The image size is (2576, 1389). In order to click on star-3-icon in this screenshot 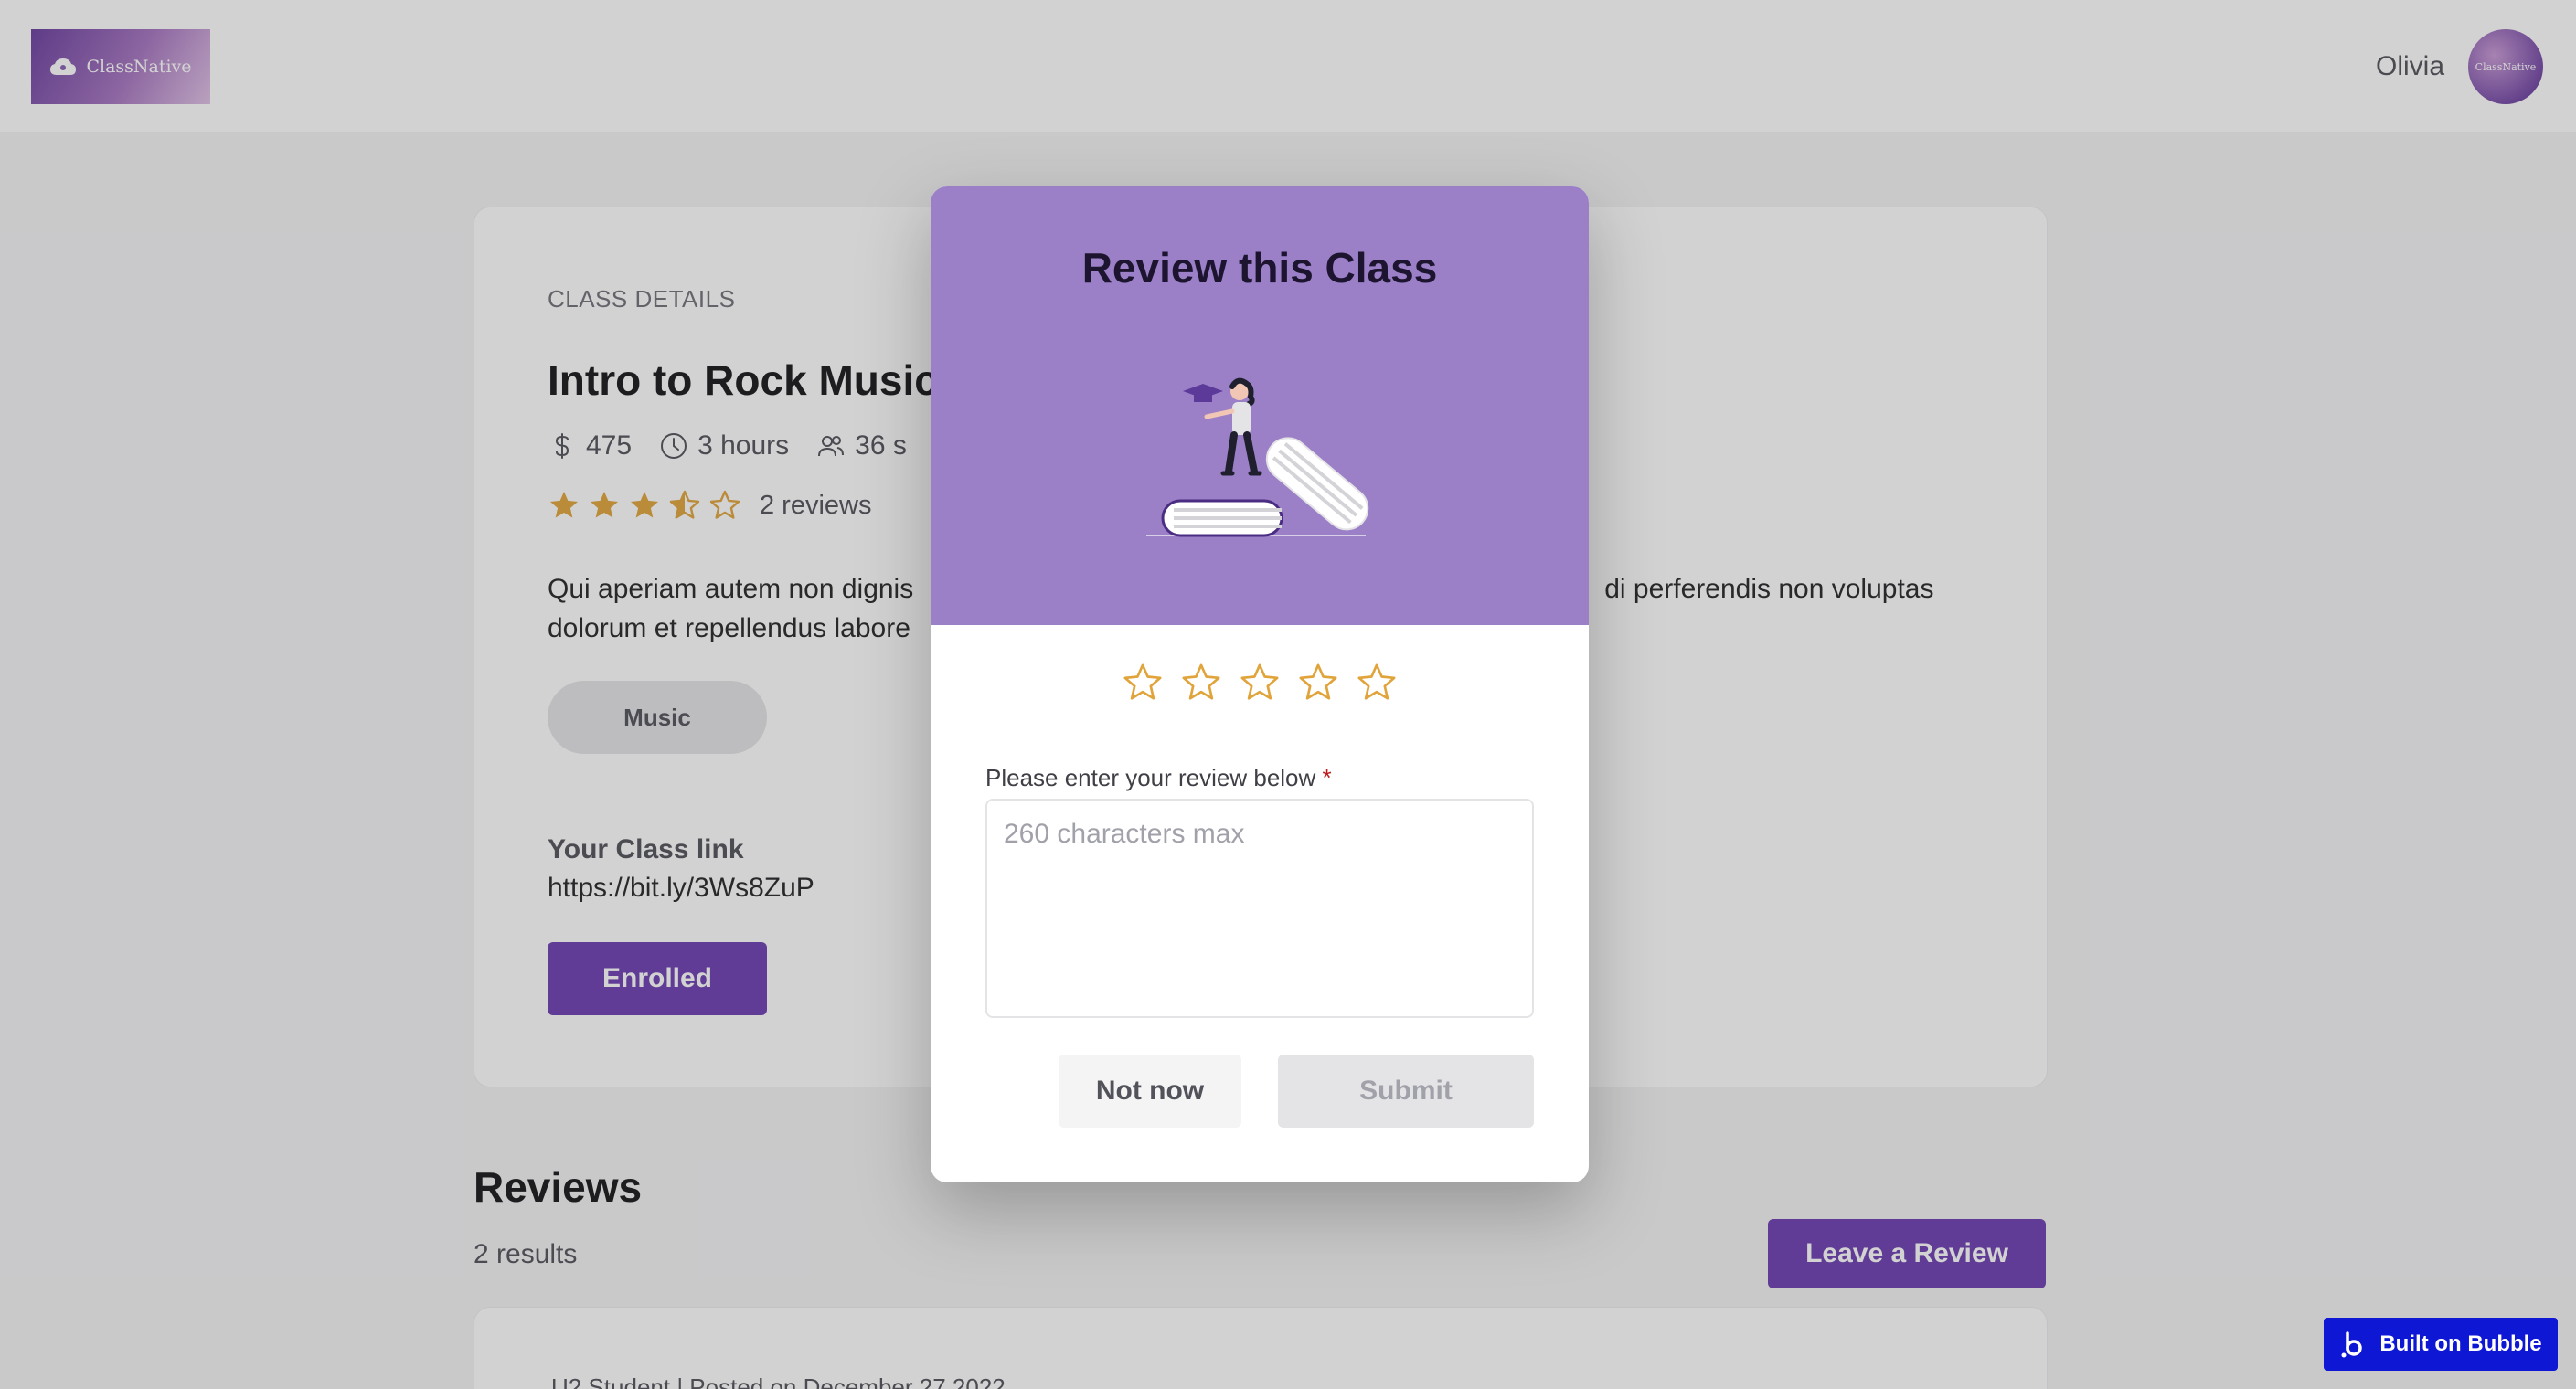, I will do `click(1260, 683)`.